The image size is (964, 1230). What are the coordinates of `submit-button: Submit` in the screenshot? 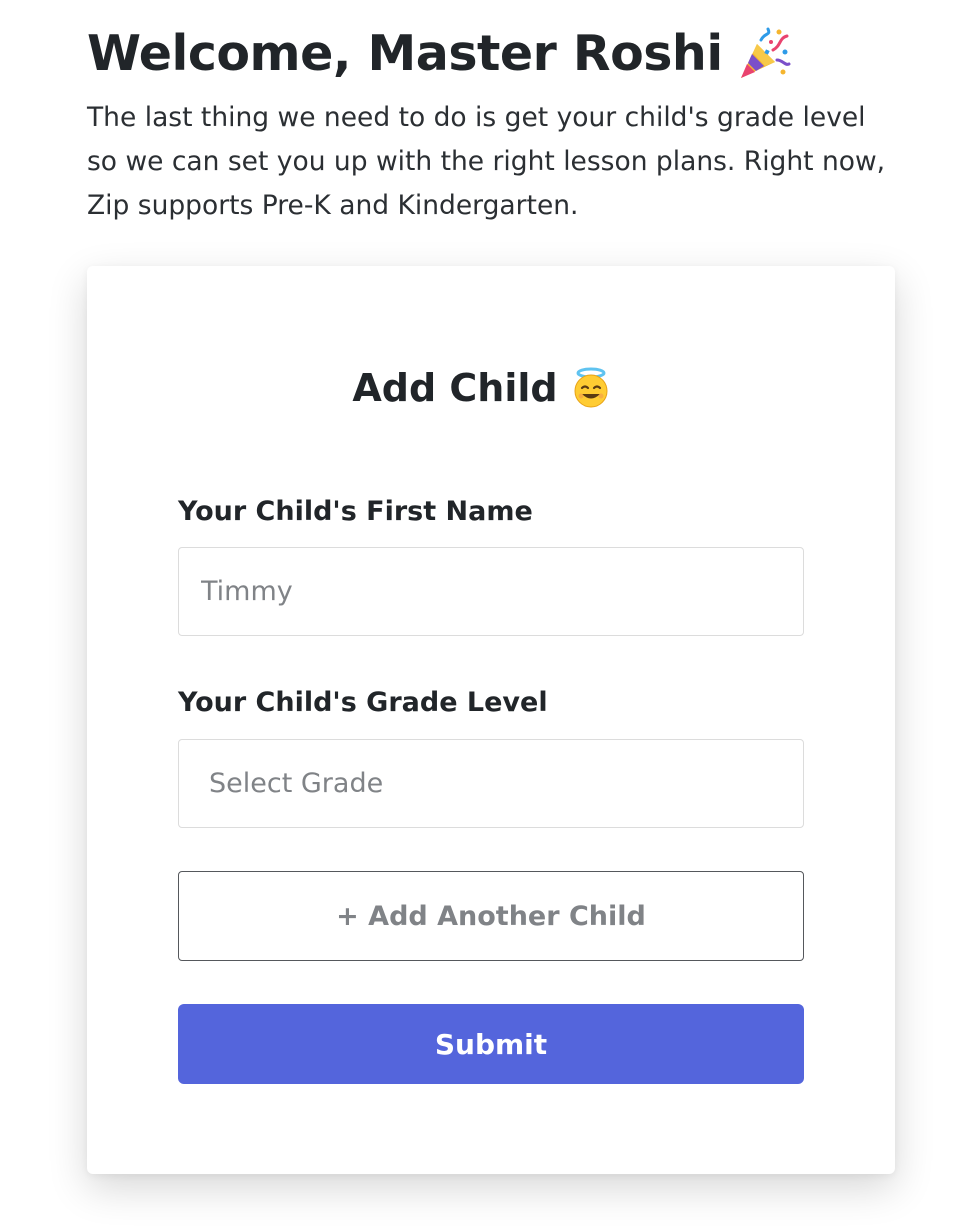 It's located at (491, 1044).